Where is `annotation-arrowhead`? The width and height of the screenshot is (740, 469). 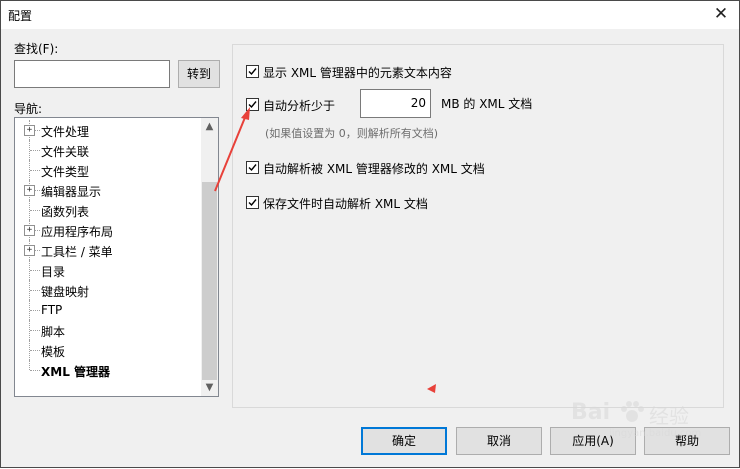
annotation-arrowhead is located at coordinates (245, 113).